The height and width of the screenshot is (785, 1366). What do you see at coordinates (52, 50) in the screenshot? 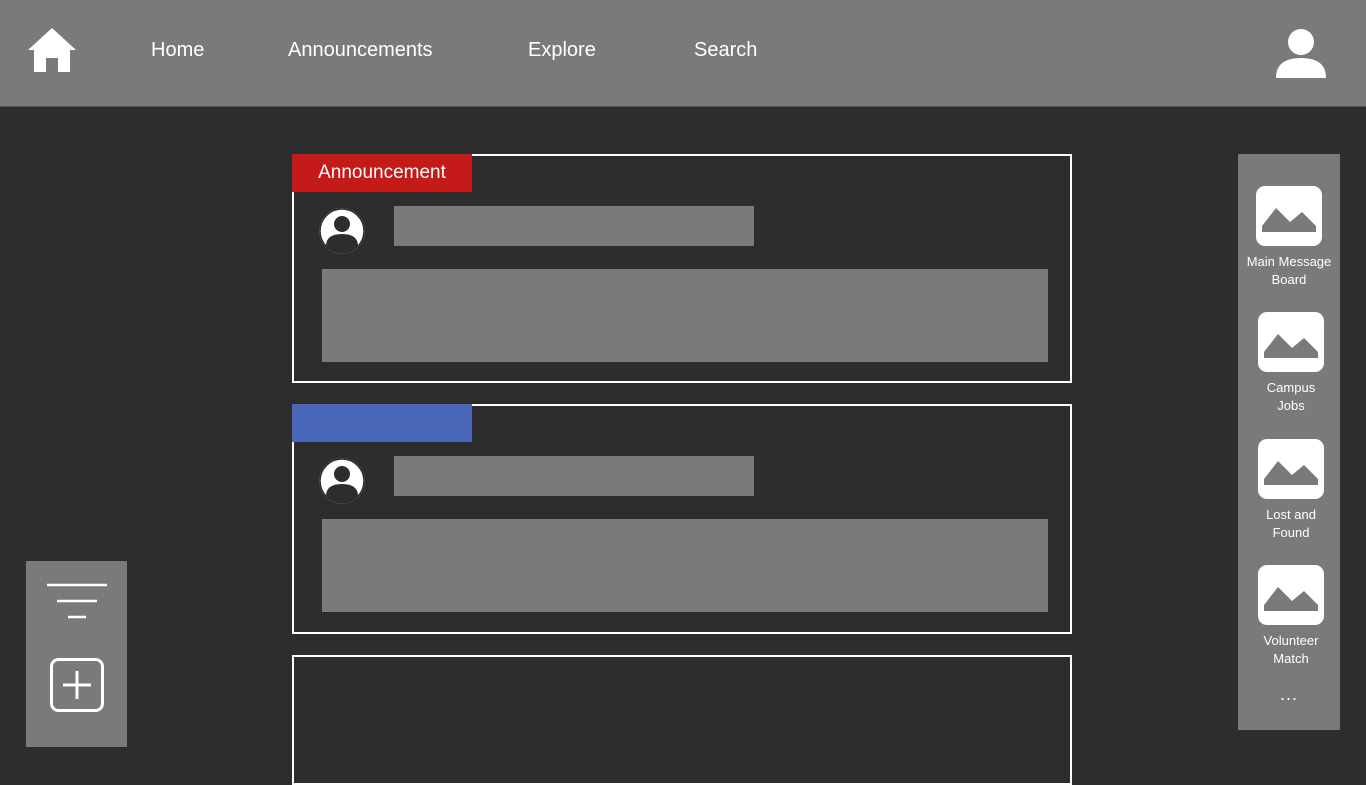
I see `house-icon` at bounding box center [52, 50].